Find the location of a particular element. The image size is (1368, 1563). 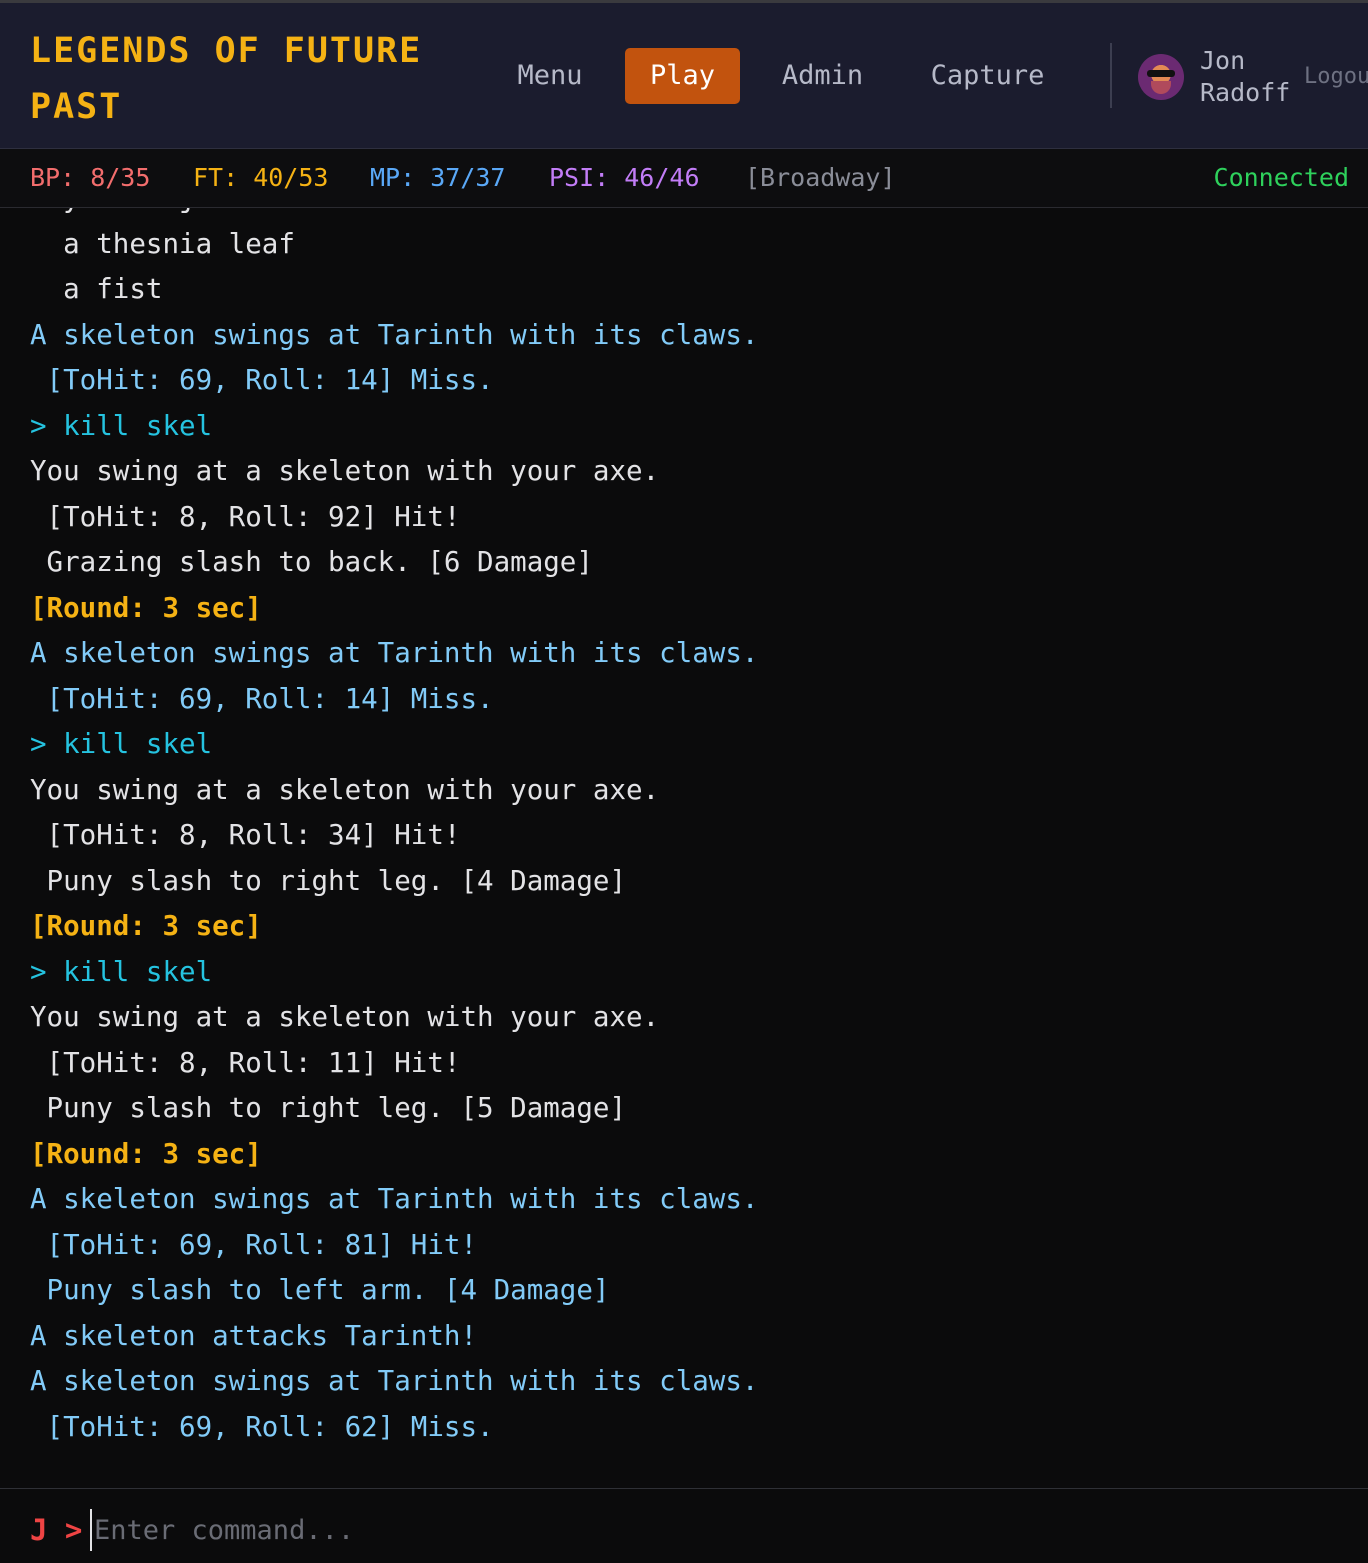

avatar-glasses is located at coordinates (1161, 73).